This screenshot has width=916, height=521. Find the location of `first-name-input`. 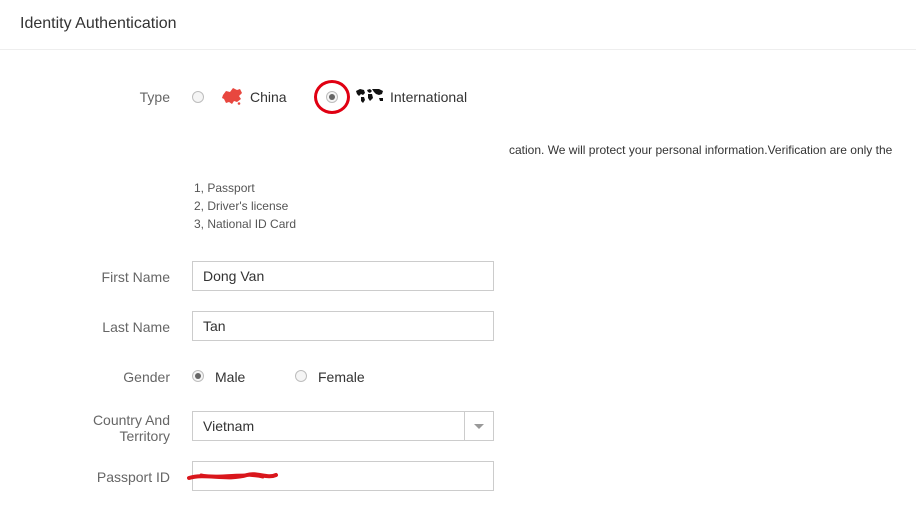

first-name-input is located at coordinates (343, 276).